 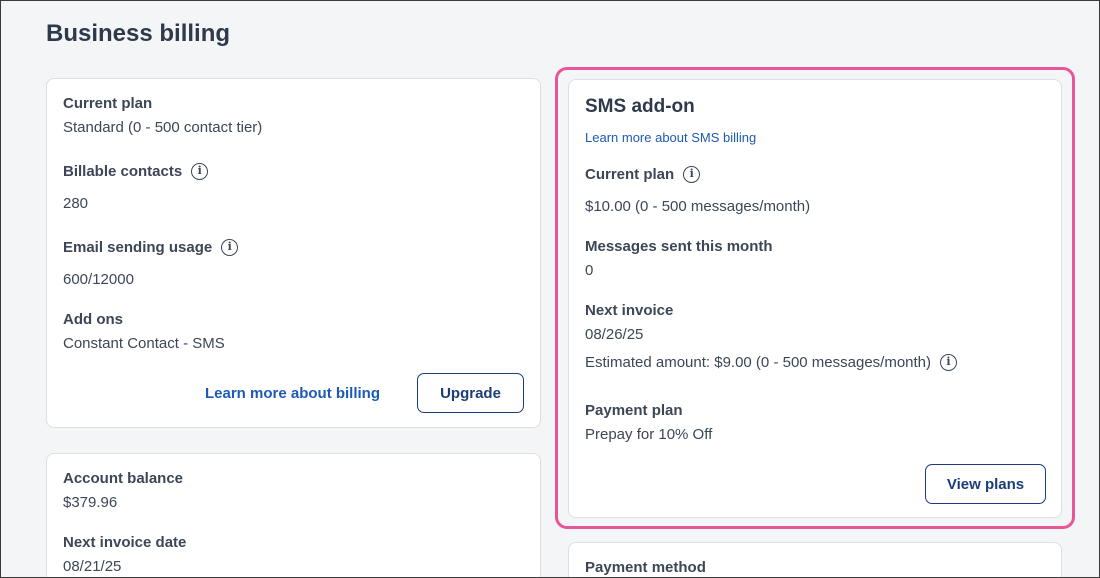 I want to click on next-invoice-date-value: 08/21/25, so click(x=92, y=566).